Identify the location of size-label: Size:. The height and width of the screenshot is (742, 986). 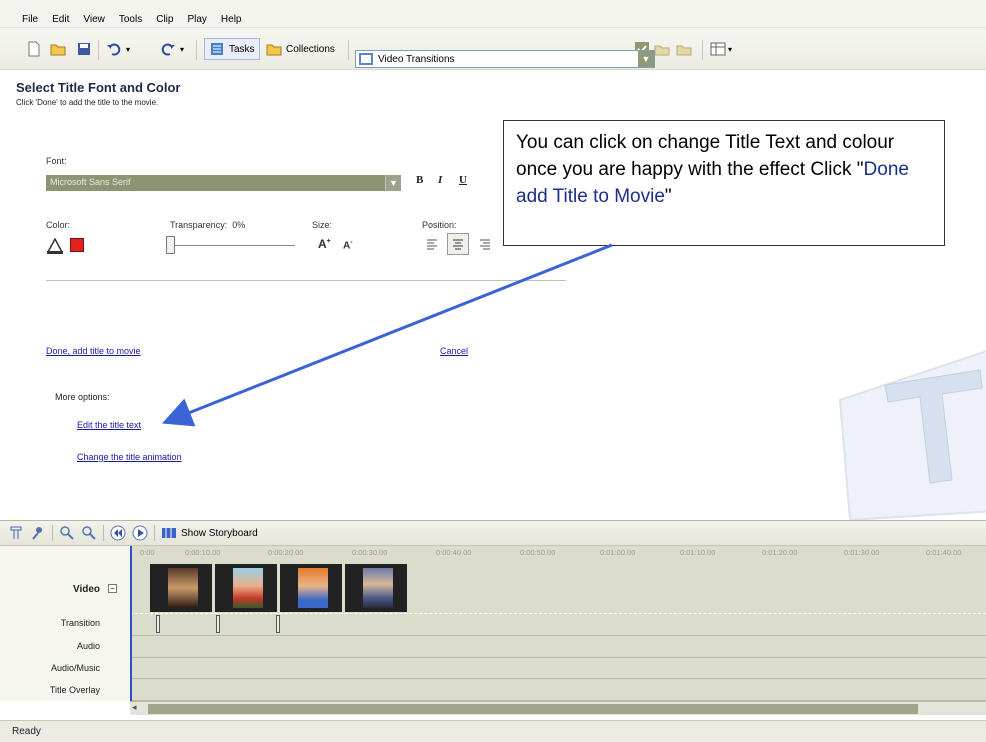
(322, 225).